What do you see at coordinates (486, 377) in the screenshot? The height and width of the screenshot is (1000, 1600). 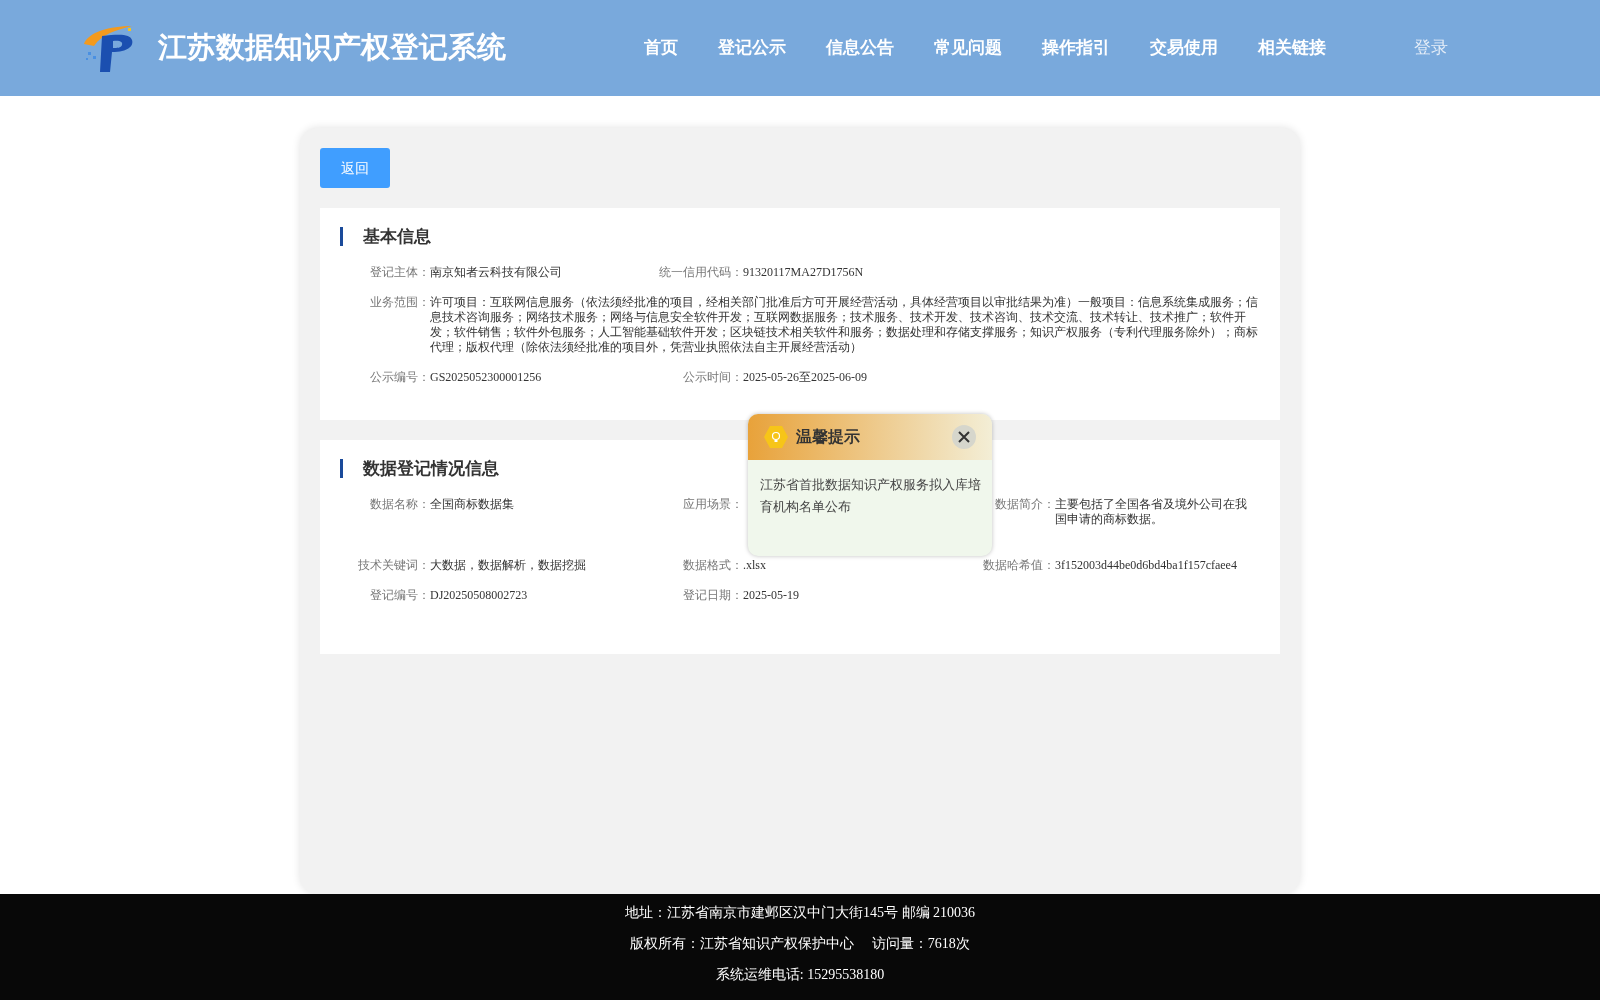 I see `field-value: GS2025052300001256` at bounding box center [486, 377].